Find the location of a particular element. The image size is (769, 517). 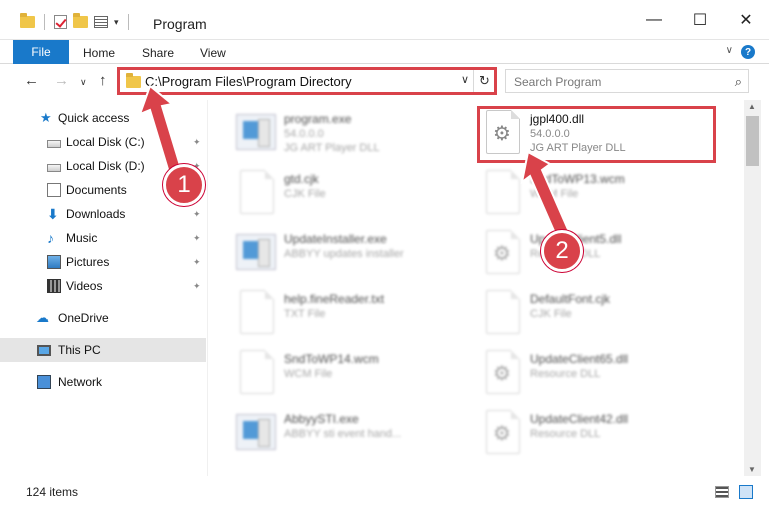

ribbon-tabs: File Home Share View ∨ ? is located at coordinates (384, 52).